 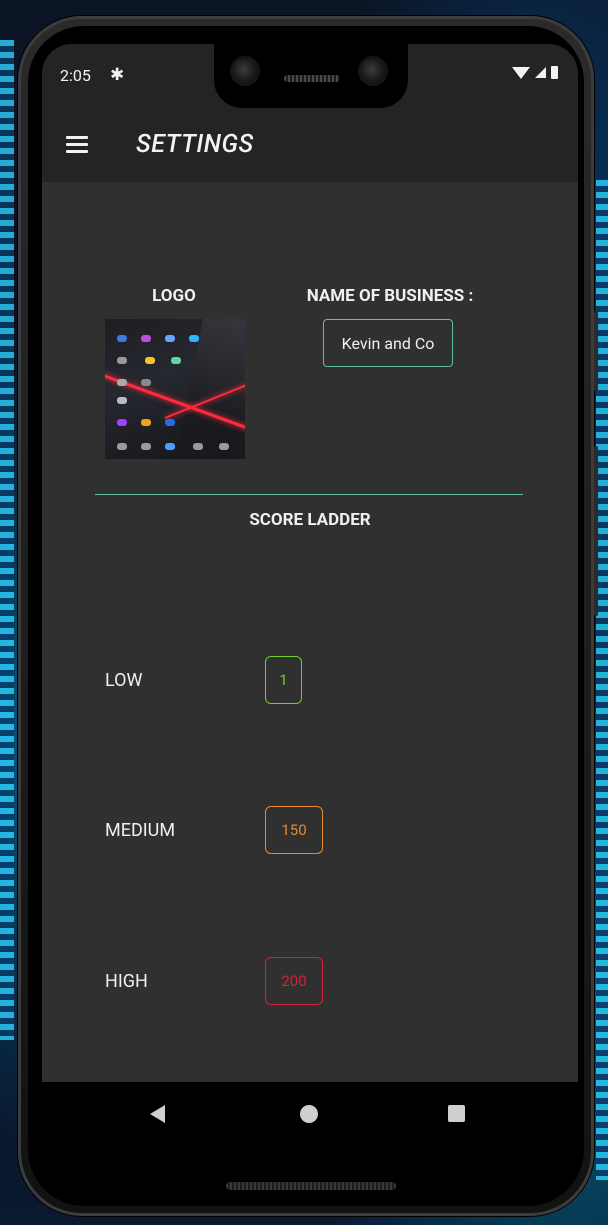 What do you see at coordinates (7, 540) in the screenshot?
I see `wallpaper-streak` at bounding box center [7, 540].